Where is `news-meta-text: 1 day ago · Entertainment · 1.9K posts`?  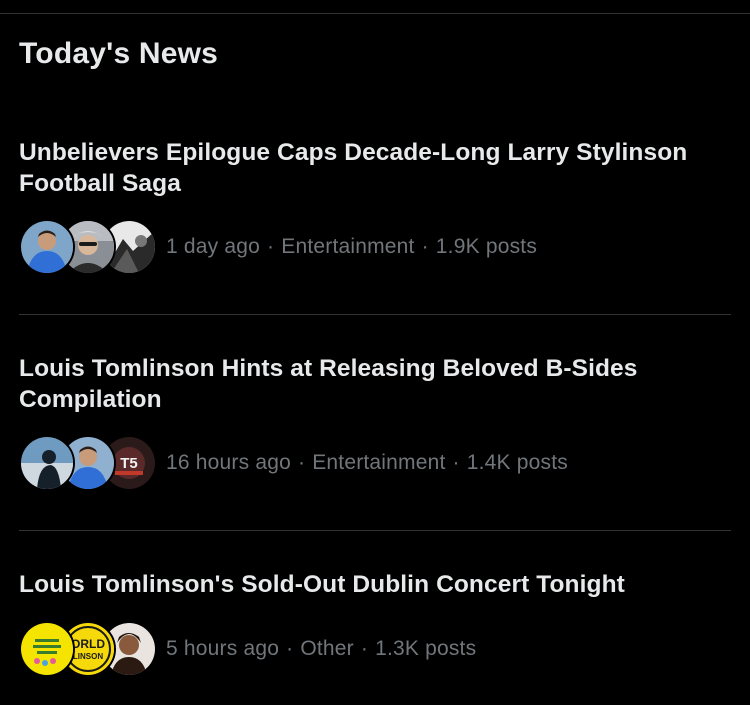
news-meta-text: 1 day ago · Entertainment · 1.9K posts is located at coordinates (351, 247).